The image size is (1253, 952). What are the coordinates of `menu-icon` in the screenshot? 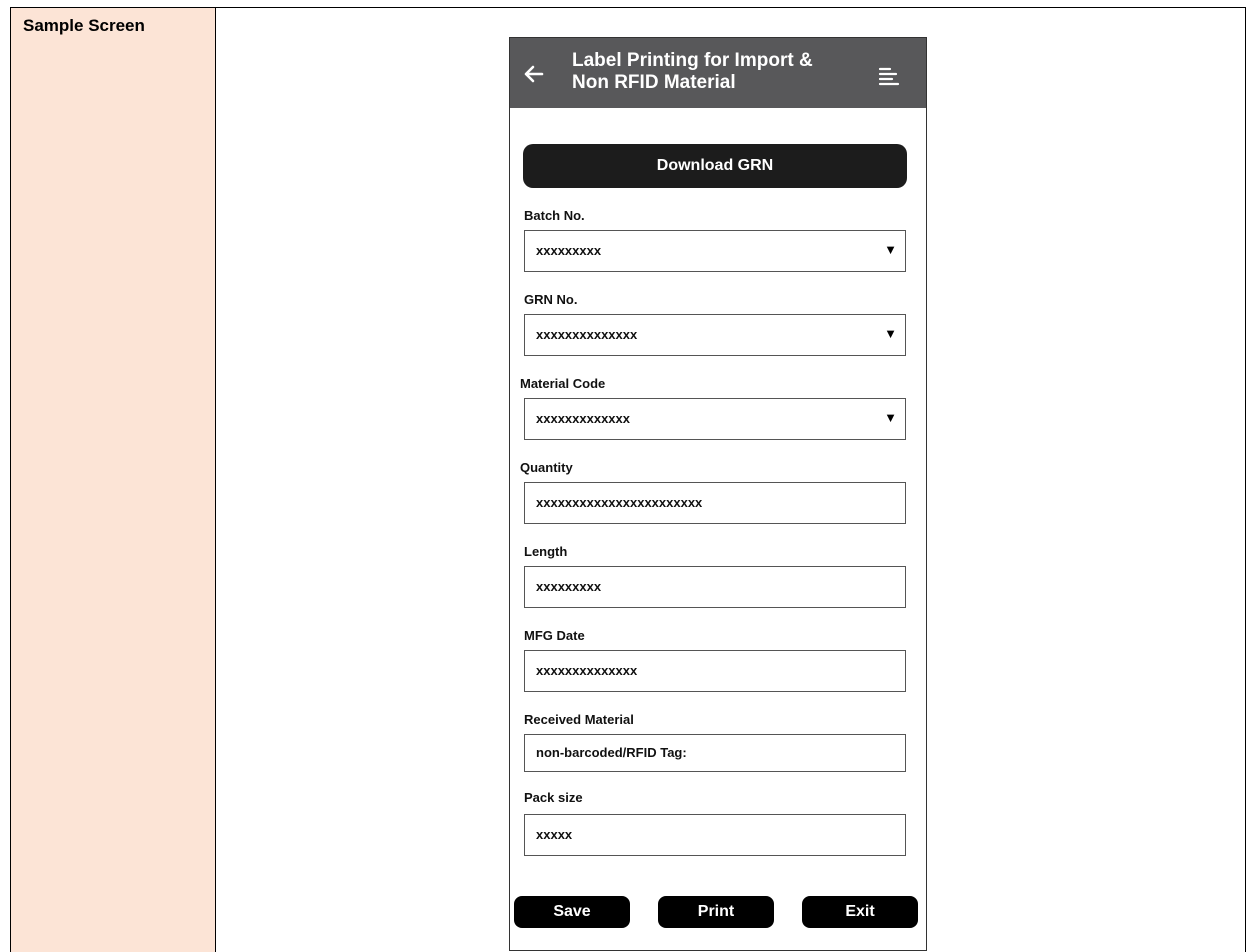 It's located at (889, 77).